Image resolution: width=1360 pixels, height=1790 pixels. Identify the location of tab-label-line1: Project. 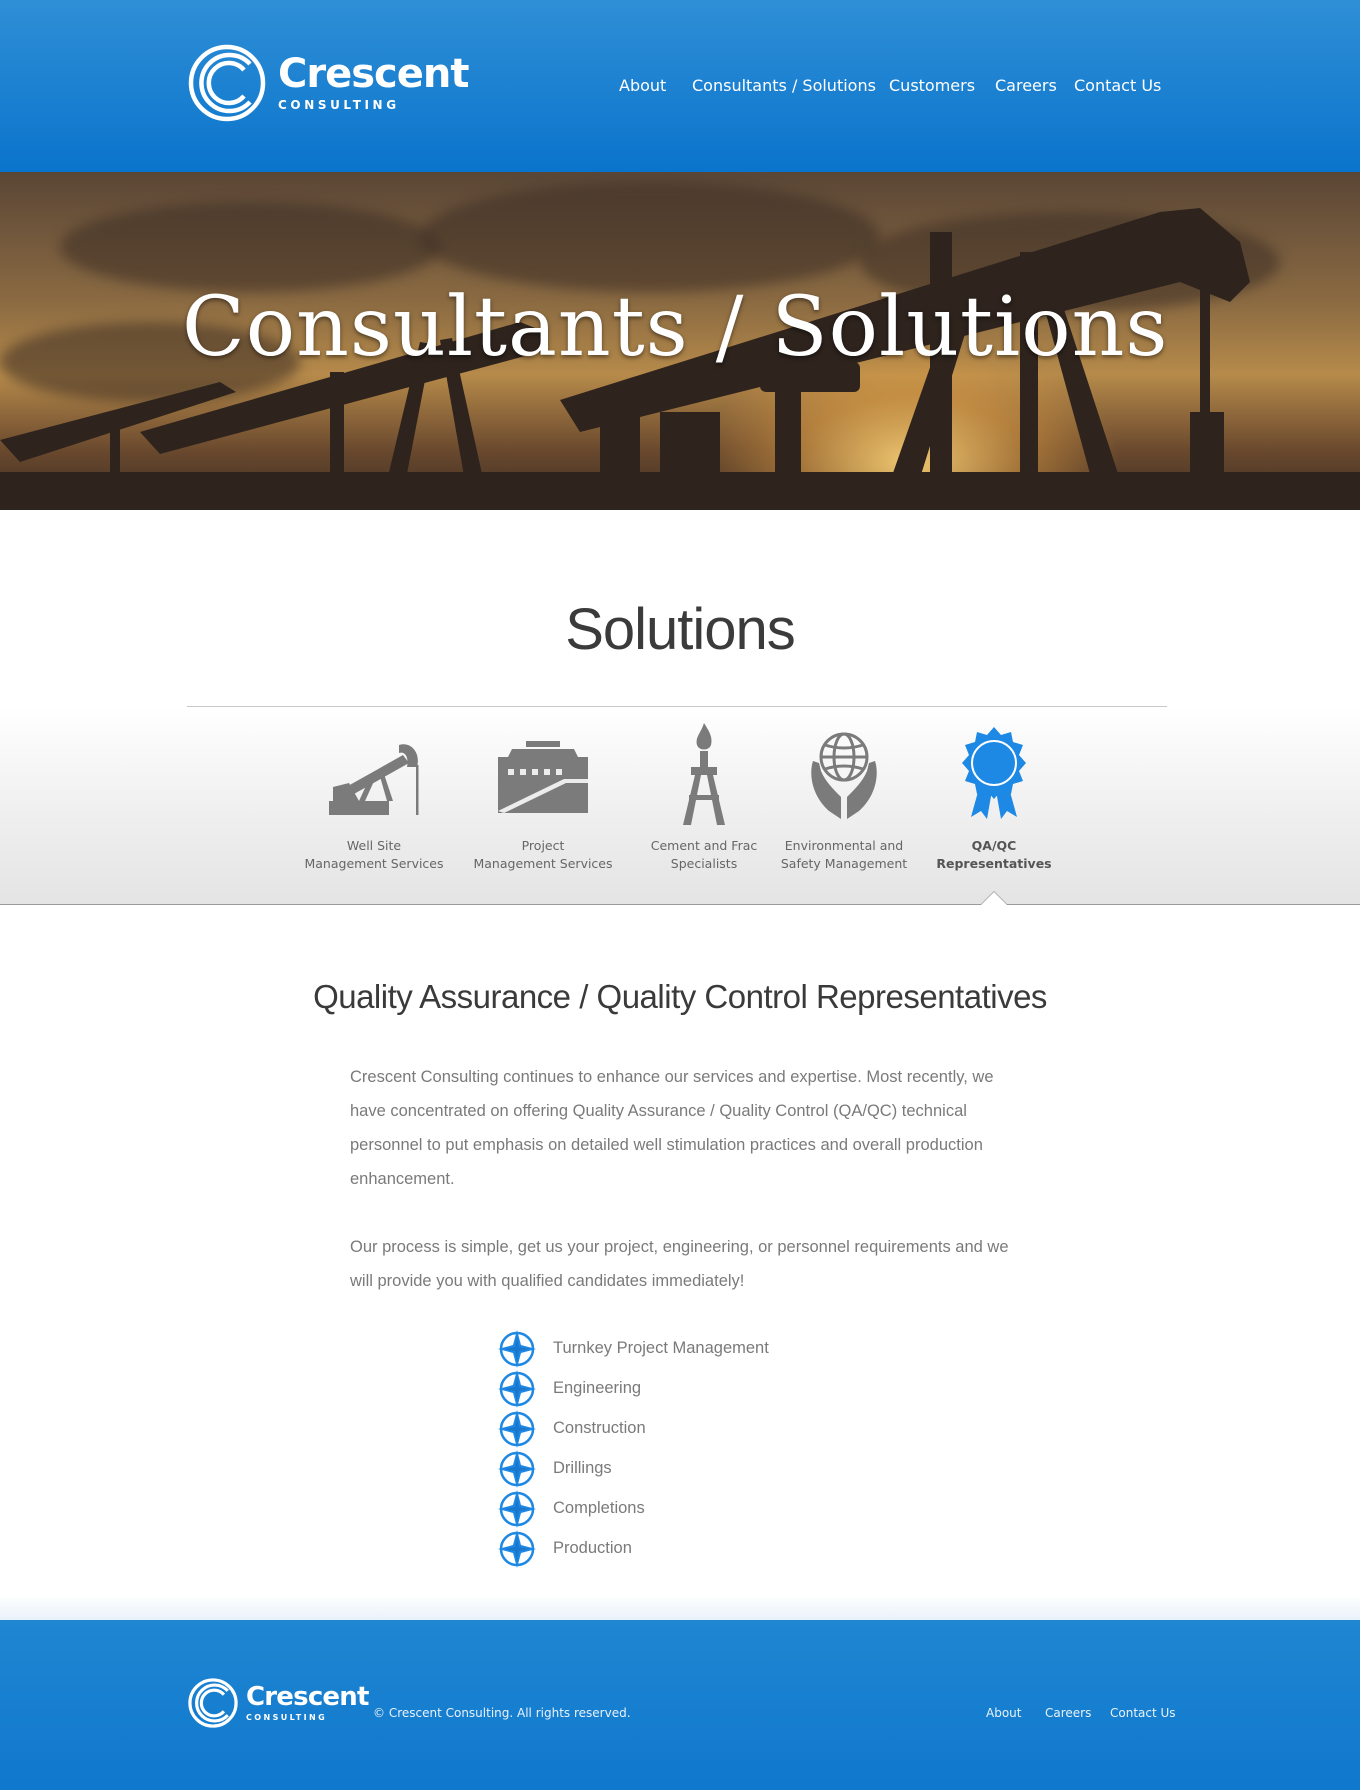
(543, 845).